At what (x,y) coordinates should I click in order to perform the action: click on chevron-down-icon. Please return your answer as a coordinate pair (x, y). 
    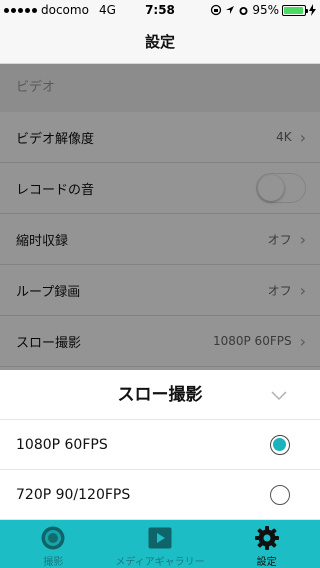
    Looking at the image, I should click on (279, 395).